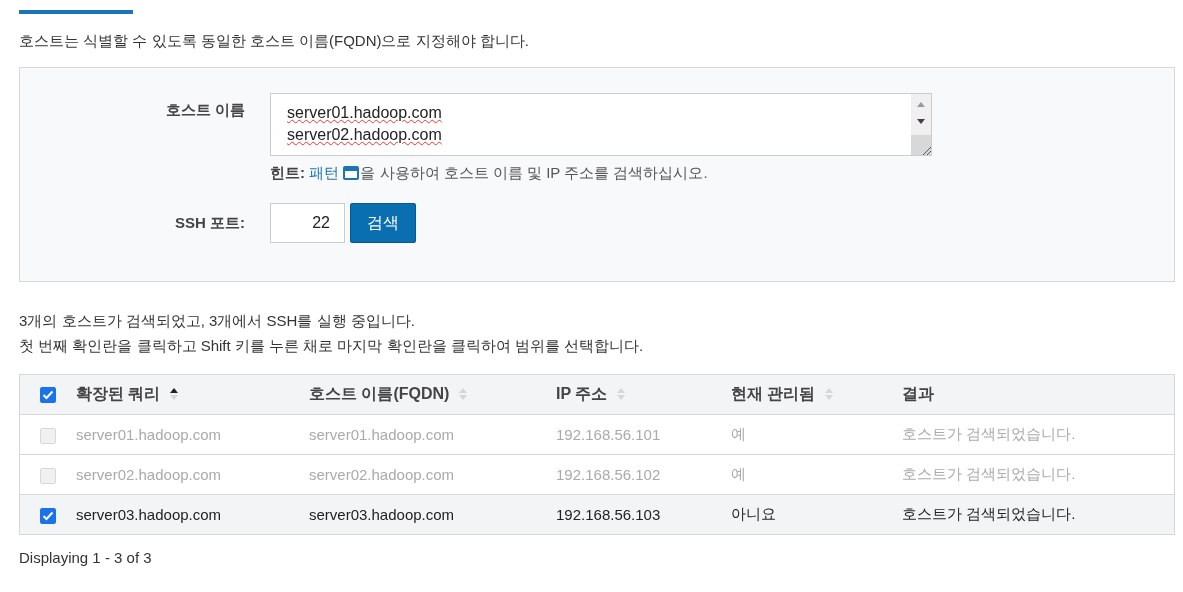 The image size is (1183, 592). Describe the element at coordinates (601, 124) in the screenshot. I see `host-name-field: server01.hadoop.com server02.hadoop.com` at that location.